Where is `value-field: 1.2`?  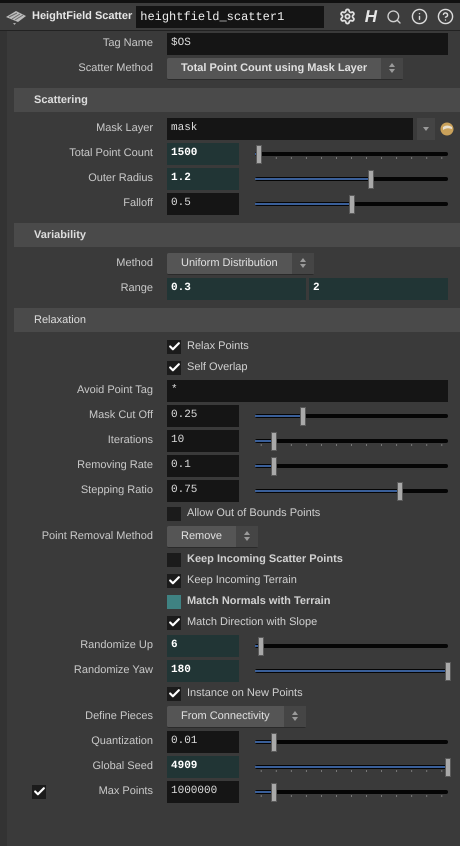
value-field: 1.2 is located at coordinates (203, 179).